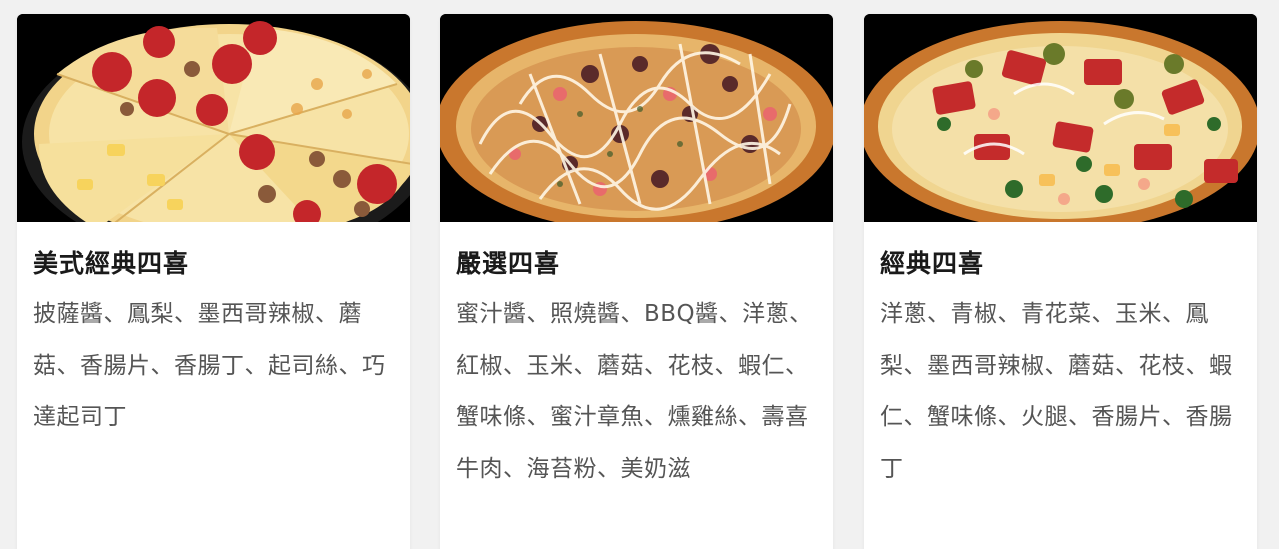 This screenshot has width=1279, height=549. I want to click on product-title: 美式經典四喜, so click(213, 251).